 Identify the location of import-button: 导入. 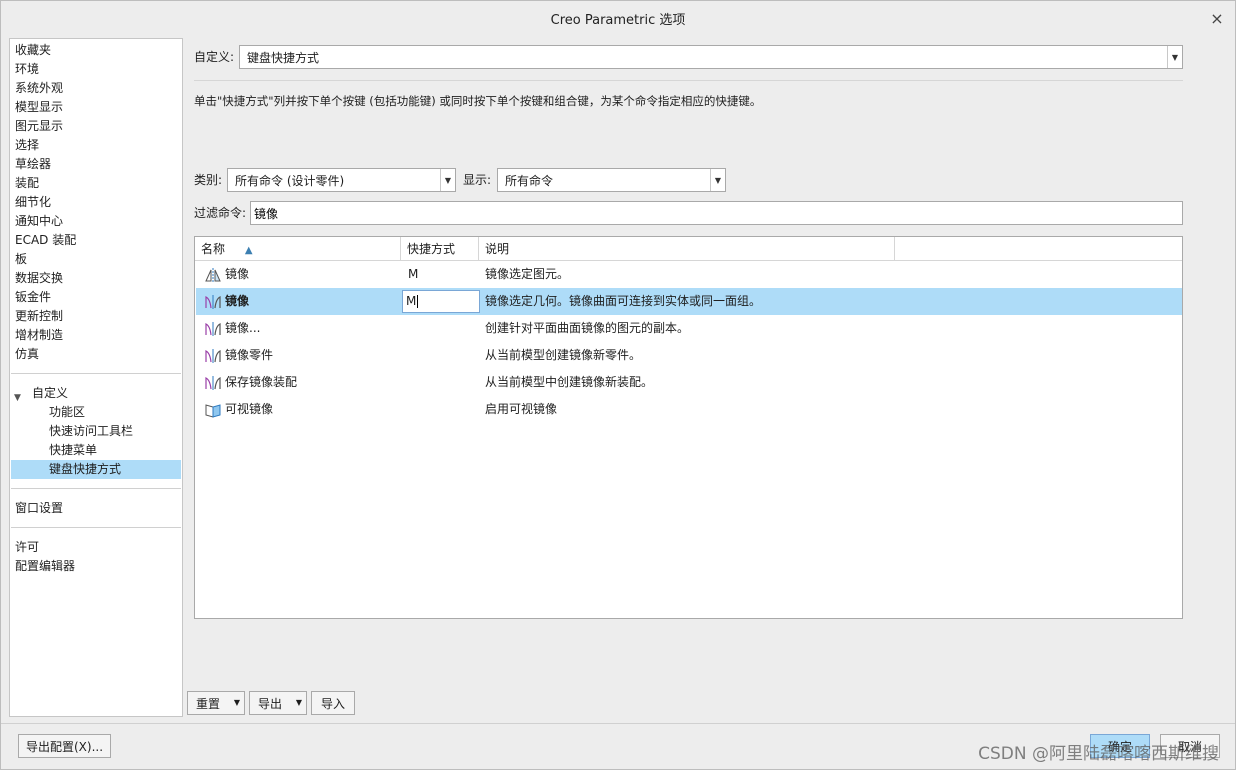
(333, 703).